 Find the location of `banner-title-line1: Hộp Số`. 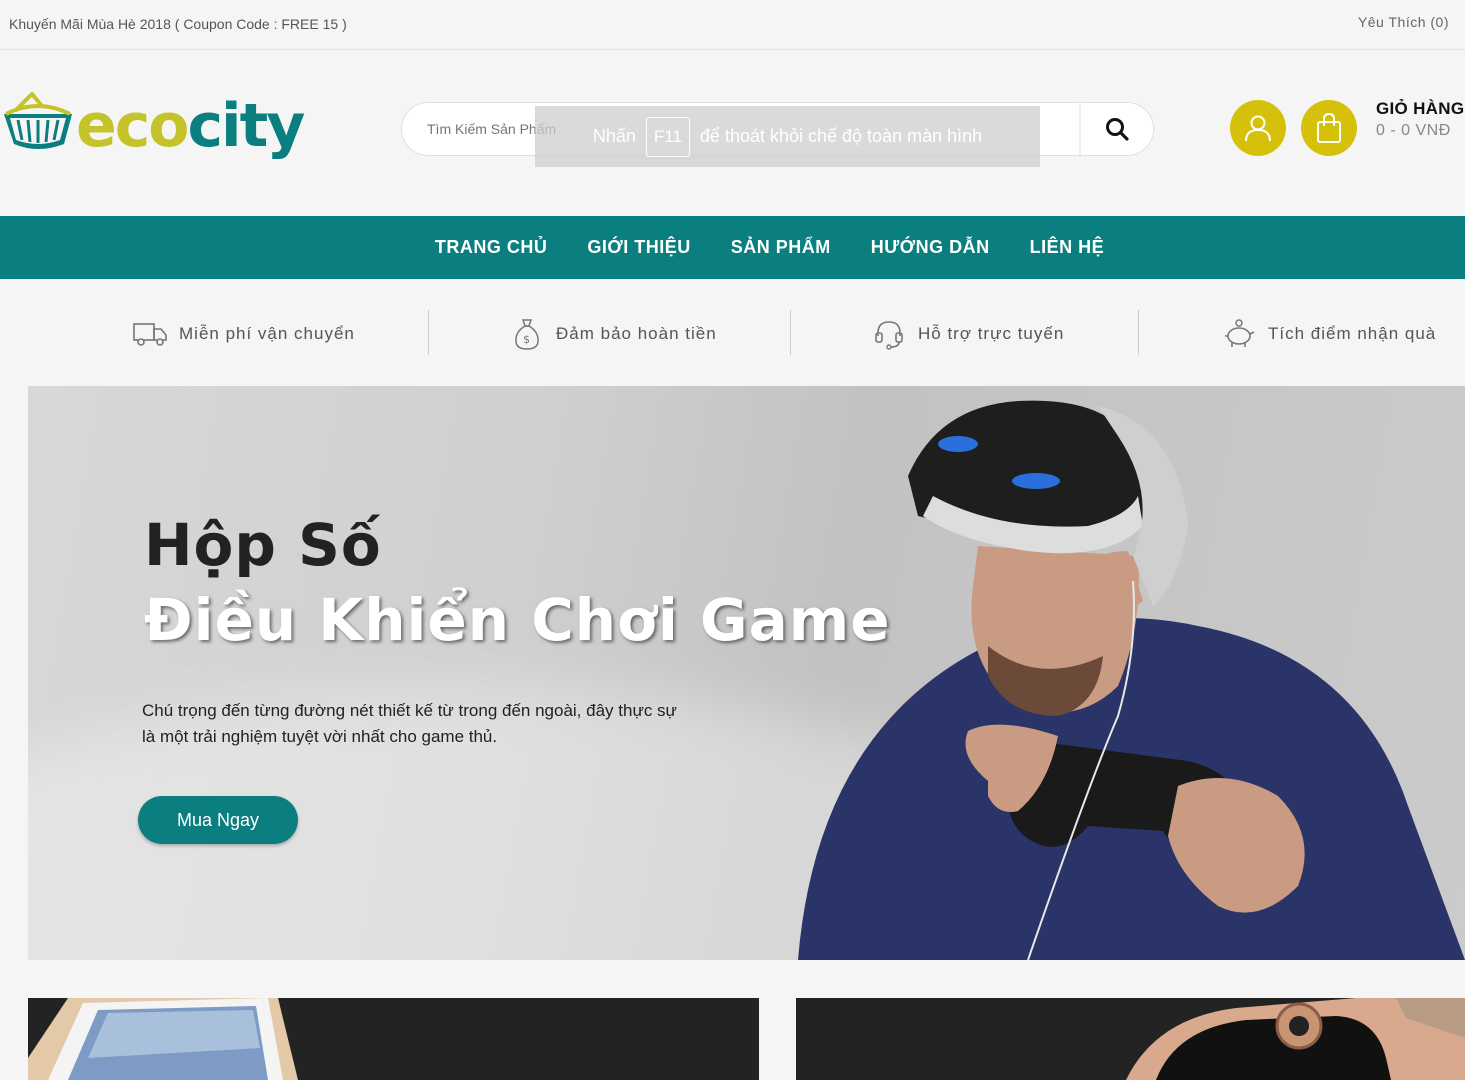

banner-title-line1: Hộp Số is located at coordinates (263, 545).